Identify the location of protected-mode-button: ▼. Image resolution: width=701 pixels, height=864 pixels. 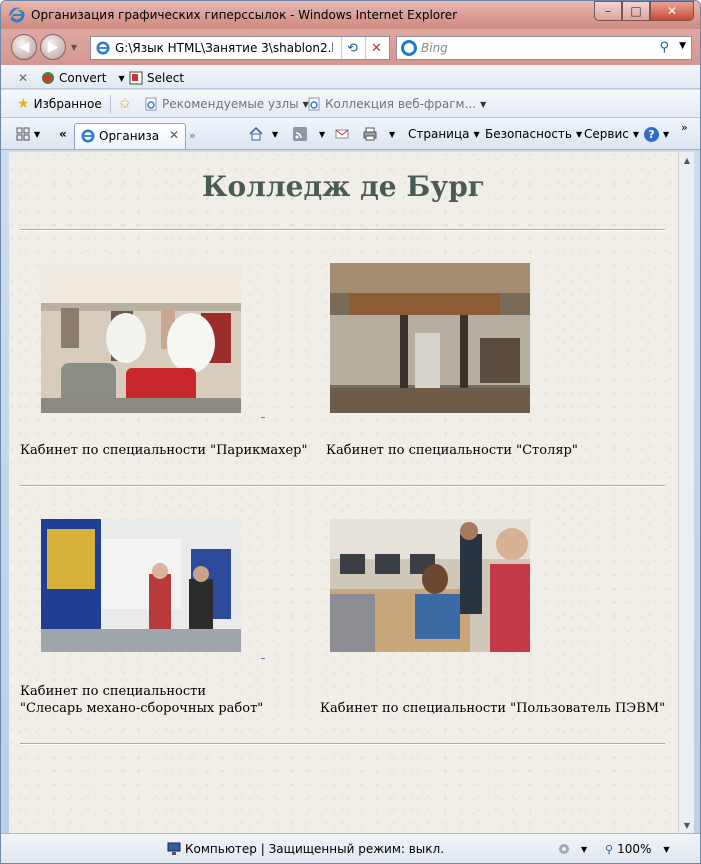
(572, 849).